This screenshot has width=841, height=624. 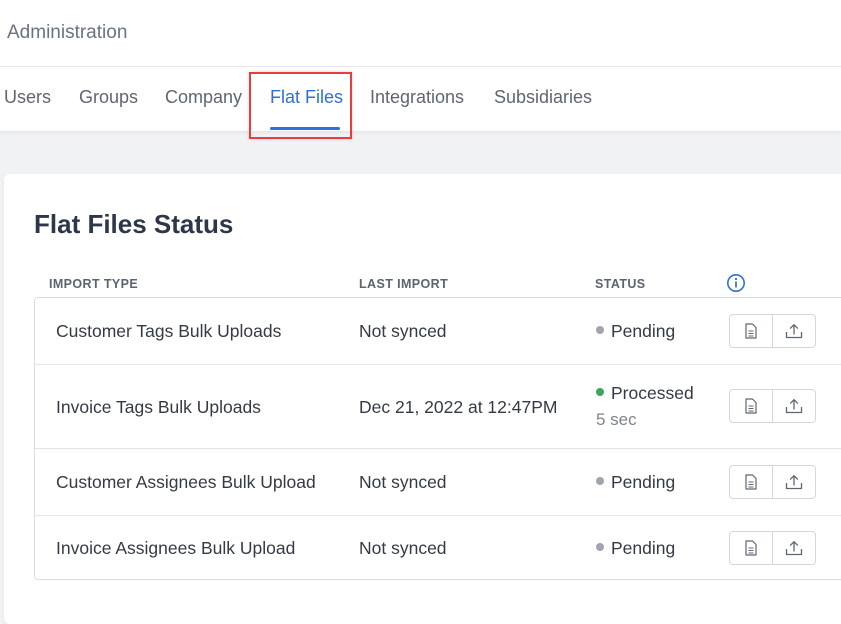 I want to click on import-type-cell: Invoice Tags Bulk Uploads, so click(x=158, y=407).